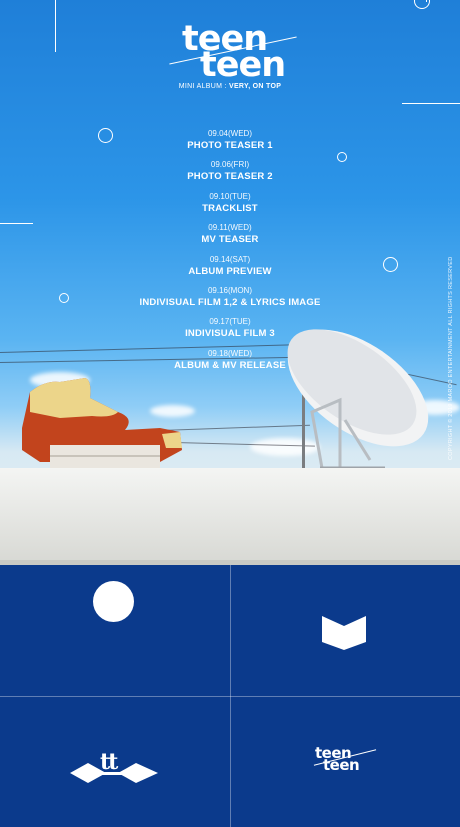 Image resolution: width=460 pixels, height=827 pixels. I want to click on album-title: MINI ALBUM : VERY, ON TOP, so click(230, 86).